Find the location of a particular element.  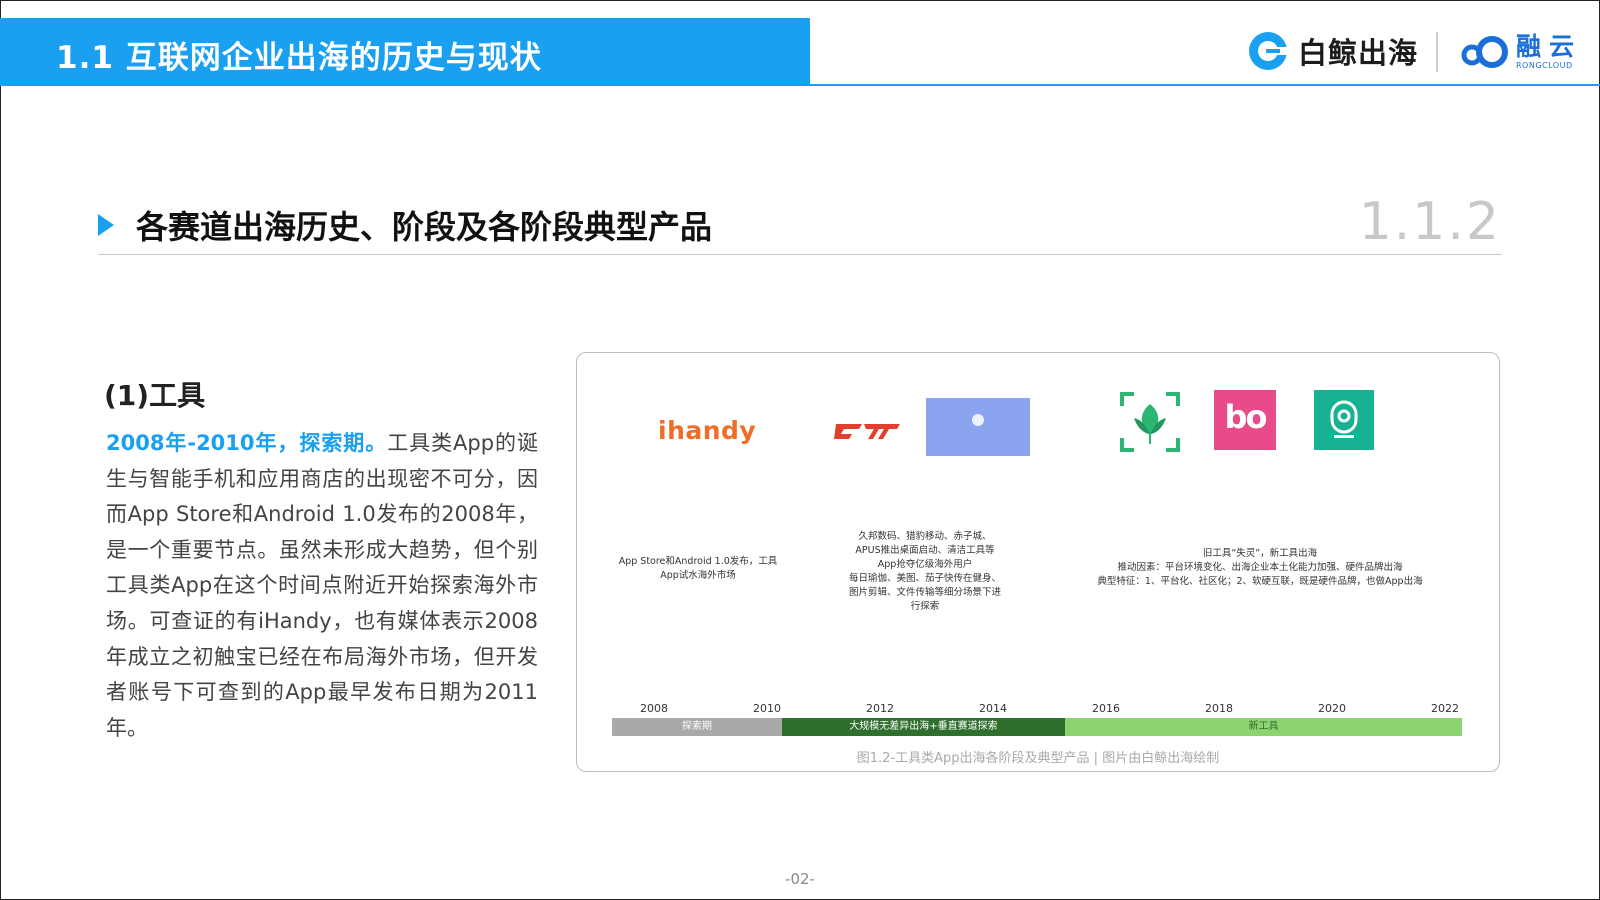

timeline-bar: 探索期 大规模无差异出海+垂直赛道探索 新工具 is located at coordinates (1037, 727).